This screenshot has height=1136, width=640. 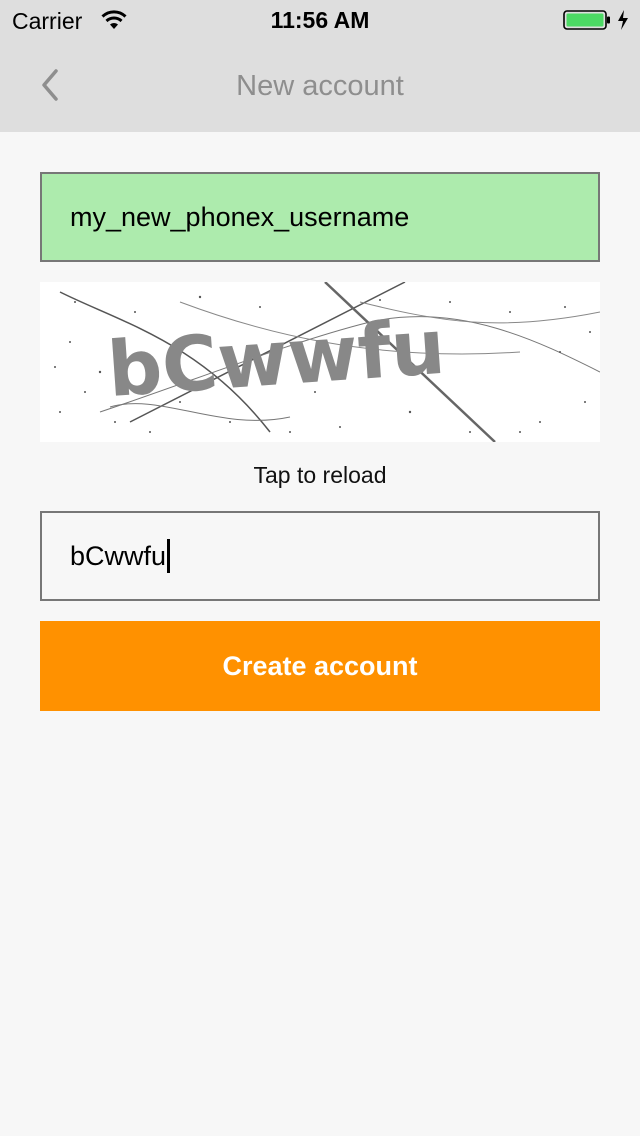 I want to click on username-value: my_new_phonex_username, so click(x=240, y=216).